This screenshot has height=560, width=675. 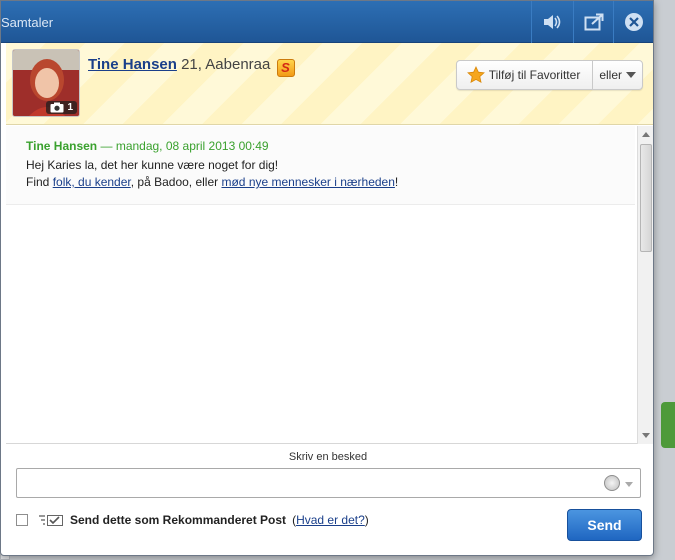 I want to click on recommended-post-label: Send dette som Rekommanderet Post, so click(x=178, y=520).